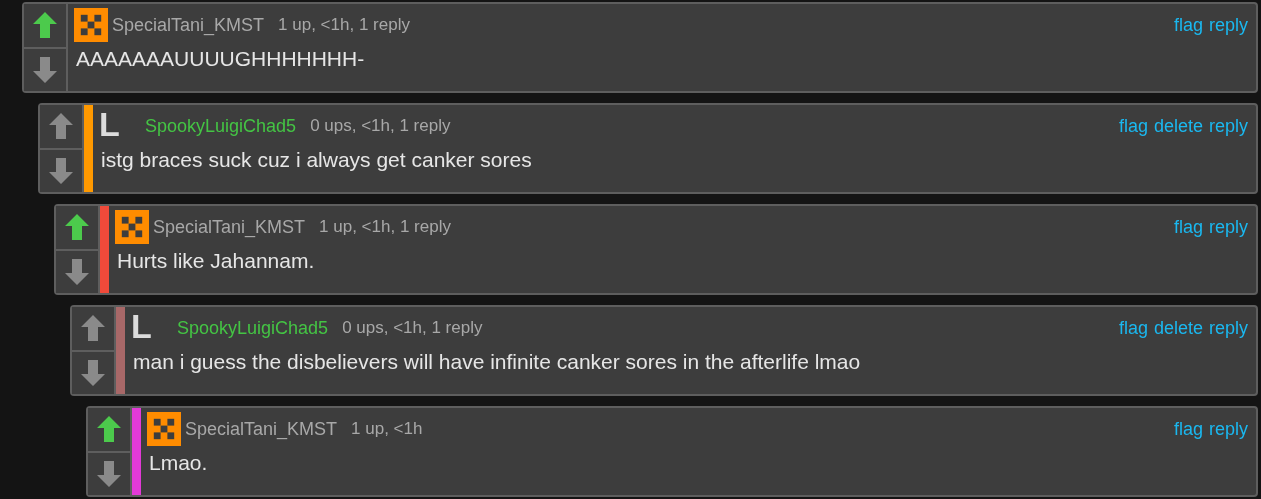 The width and height of the screenshot is (1261, 499). What do you see at coordinates (387, 429) in the screenshot?
I see `comment-meta: 1 up, <1h` at bounding box center [387, 429].